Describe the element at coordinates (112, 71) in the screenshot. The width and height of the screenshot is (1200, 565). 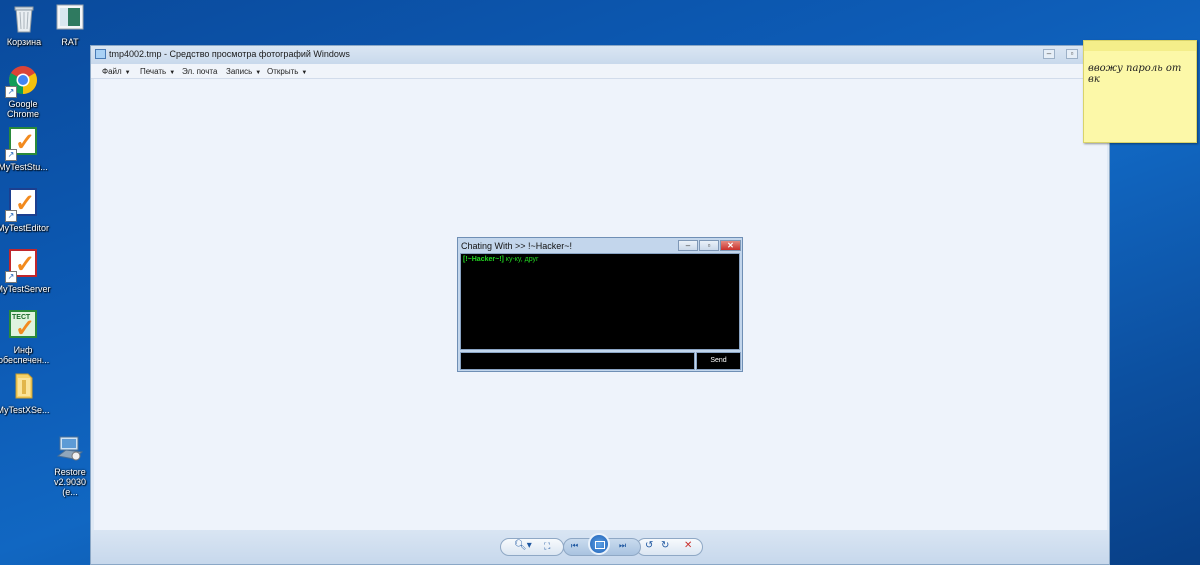
I see `menu-label: Файл` at that location.